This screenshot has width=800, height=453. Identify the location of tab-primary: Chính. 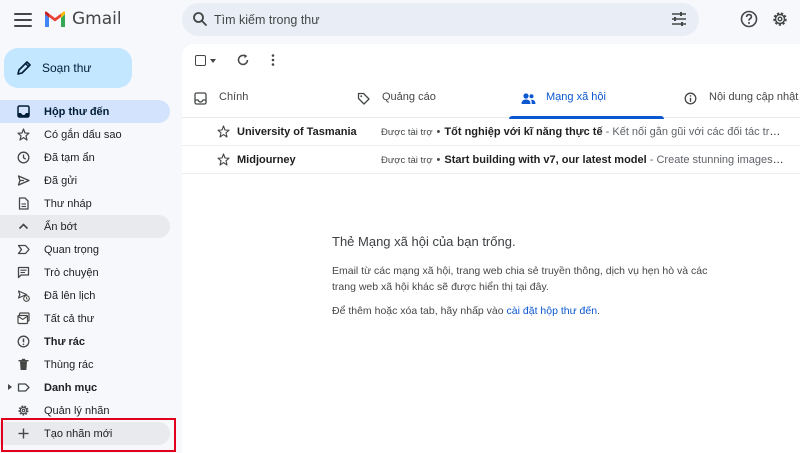
(262, 99).